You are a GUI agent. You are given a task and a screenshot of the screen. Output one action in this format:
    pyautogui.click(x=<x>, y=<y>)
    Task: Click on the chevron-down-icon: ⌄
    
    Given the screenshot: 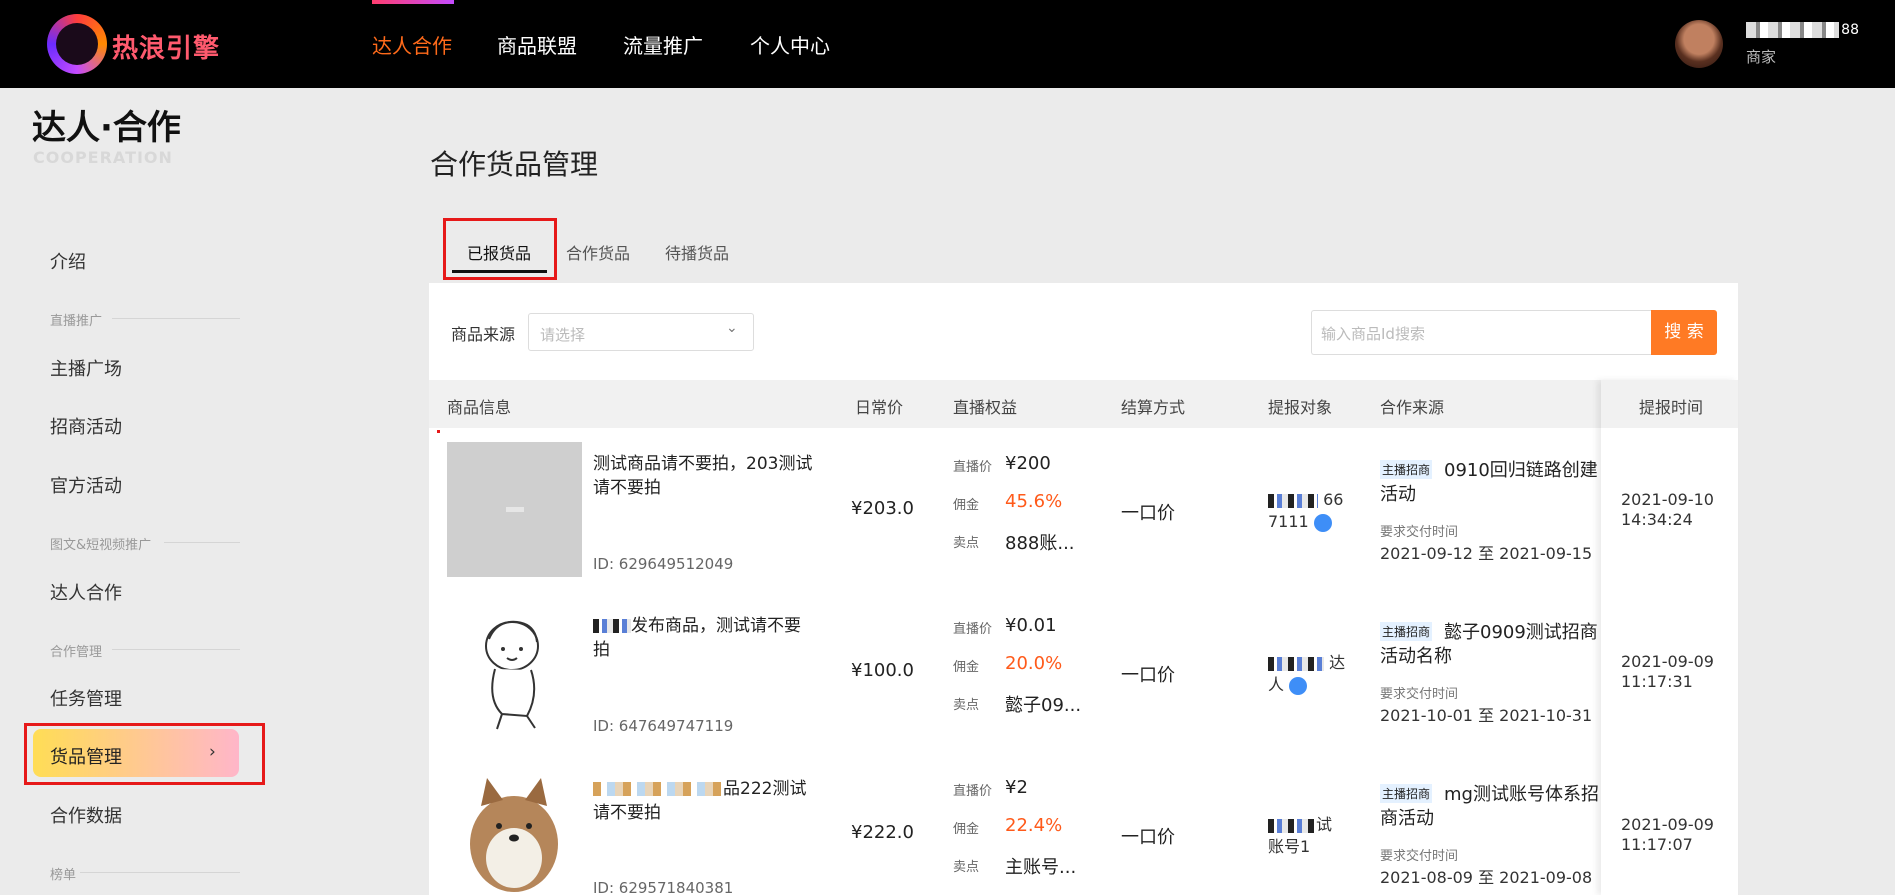 What is the action you would take?
    pyautogui.click(x=732, y=328)
    